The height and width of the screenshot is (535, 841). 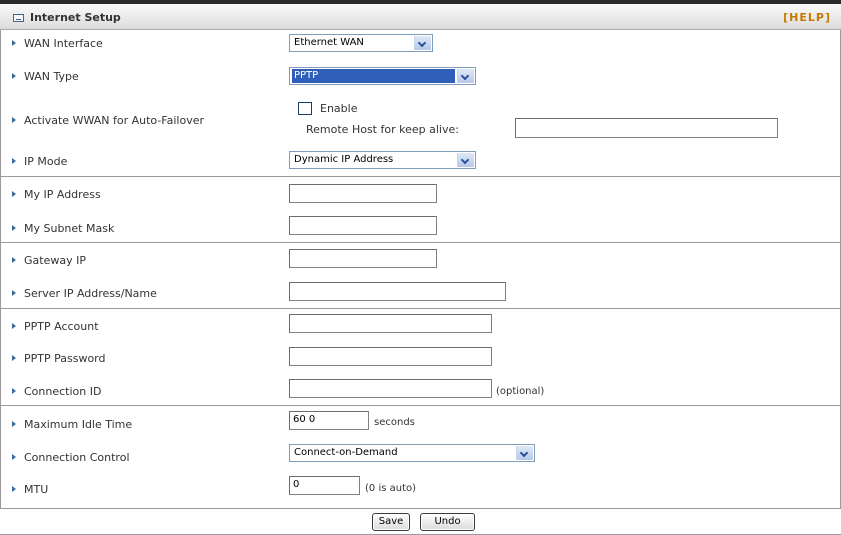 What do you see at coordinates (305, 108) in the screenshot?
I see `enable-checkbox` at bounding box center [305, 108].